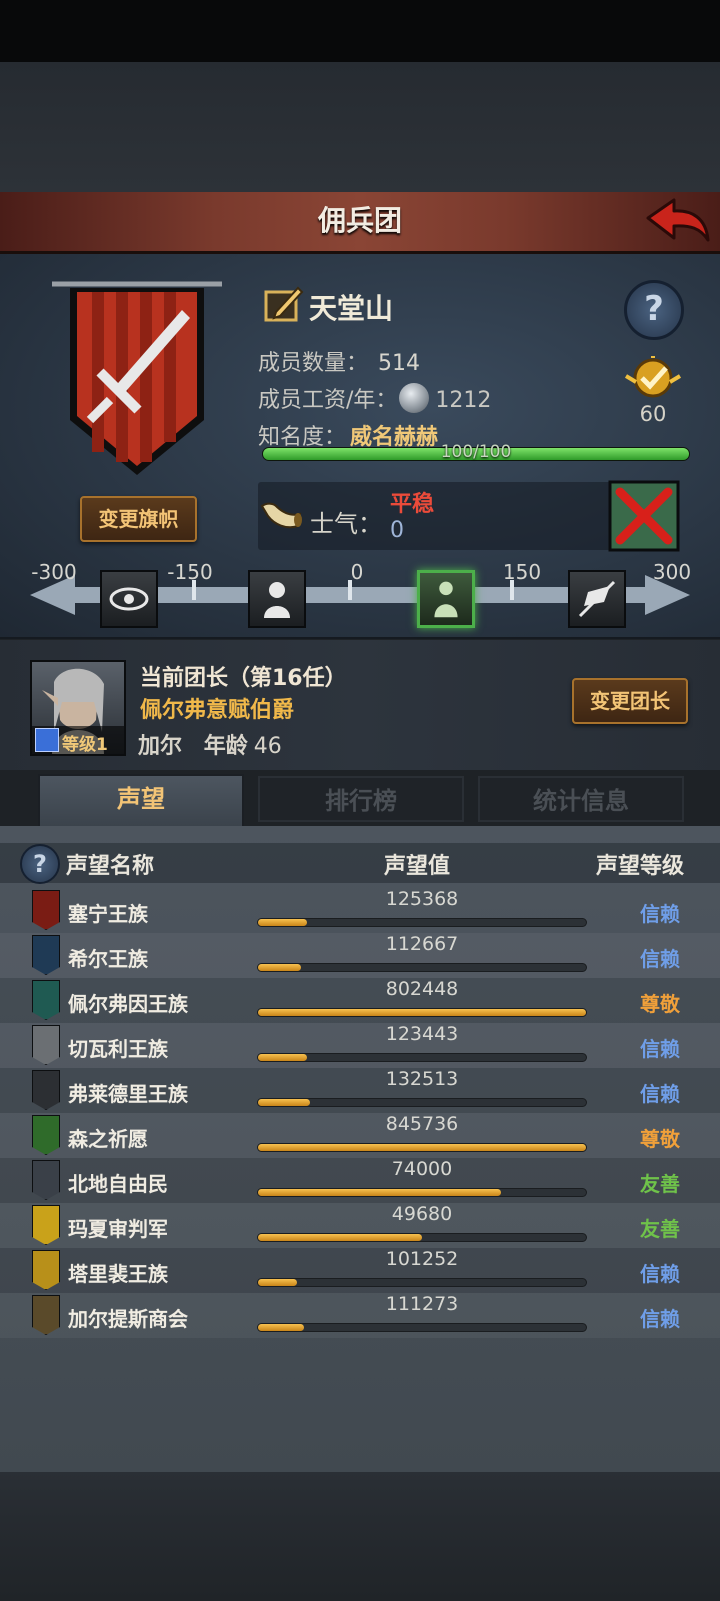  I want to click on change-leader-button: 变更团长, so click(630, 701).